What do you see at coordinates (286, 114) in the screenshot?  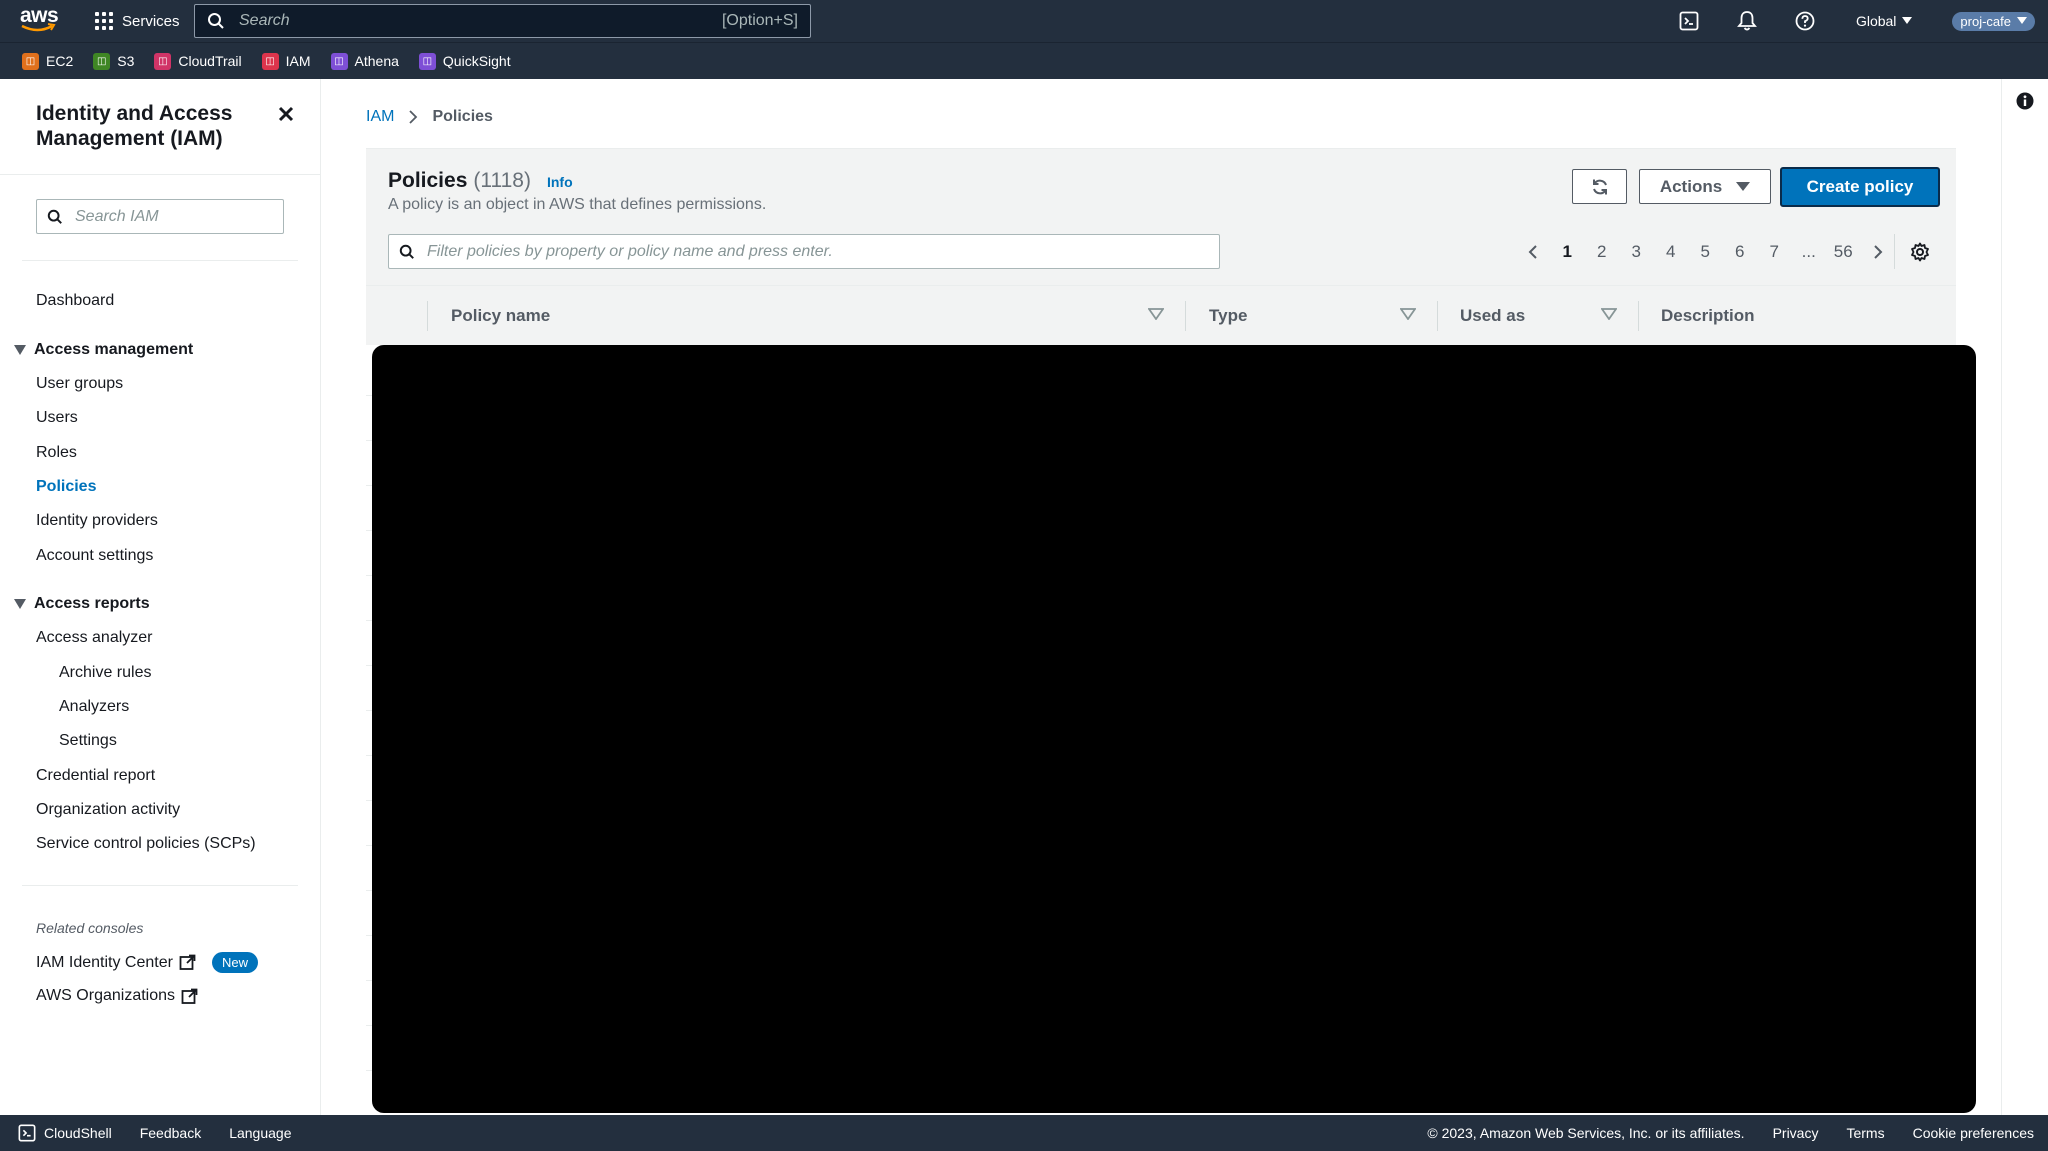 I see `close-icon` at bounding box center [286, 114].